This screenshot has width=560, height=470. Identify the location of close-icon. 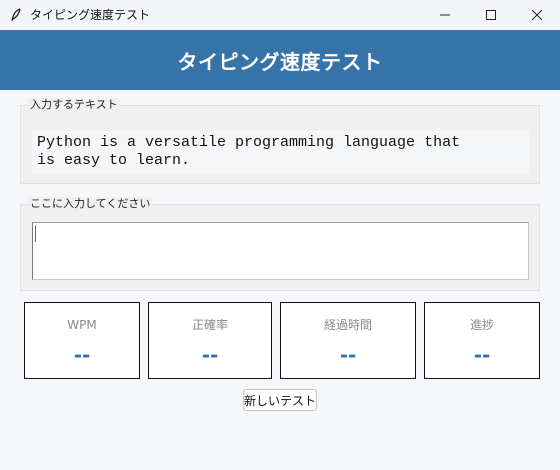
(537, 15).